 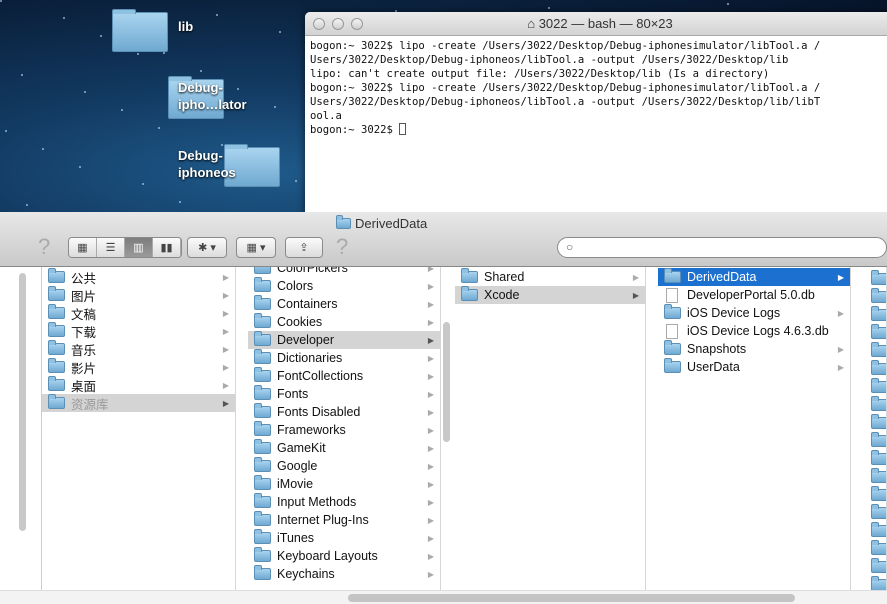 I want to click on close-button, so click(x=319, y=24).